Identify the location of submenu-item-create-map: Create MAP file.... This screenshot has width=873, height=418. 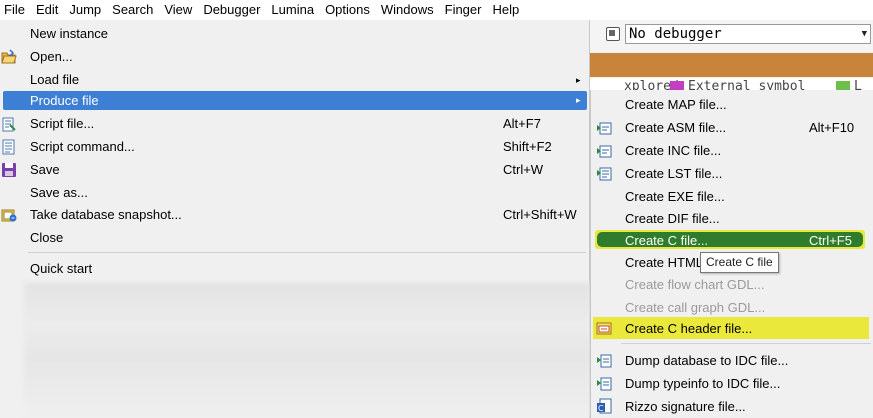
(732, 104).